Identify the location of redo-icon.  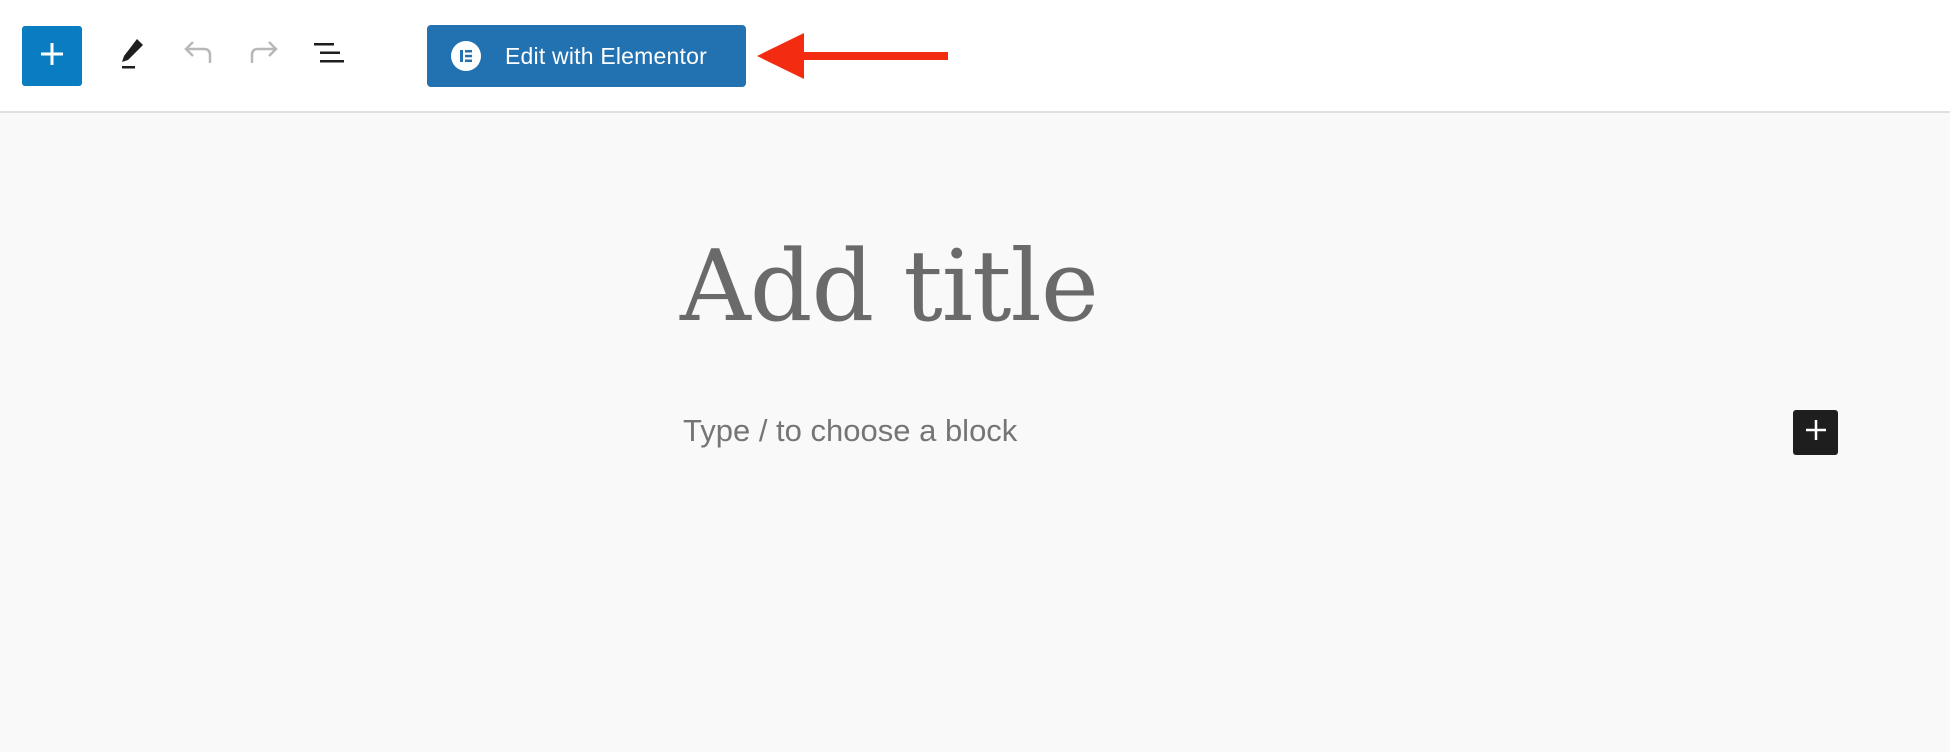
(264, 55).